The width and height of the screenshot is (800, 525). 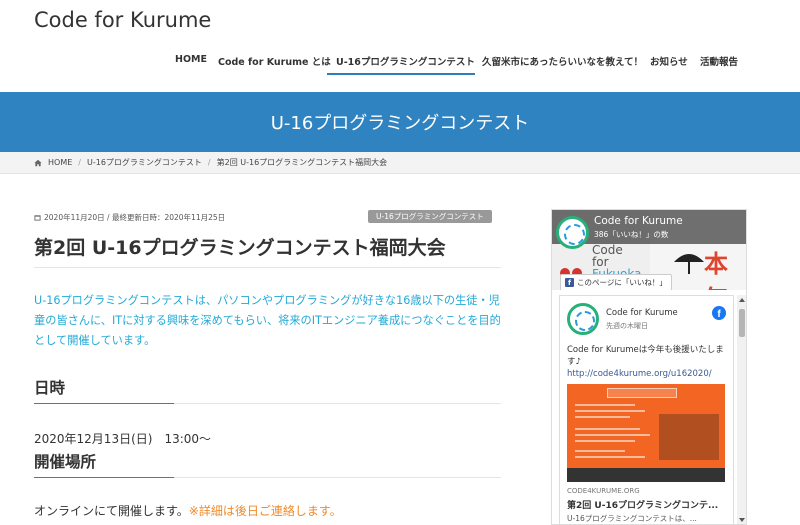 I want to click on event-venue: オンラインにて開催します。※詳細は後日ご連絡します。, so click(x=188, y=510).